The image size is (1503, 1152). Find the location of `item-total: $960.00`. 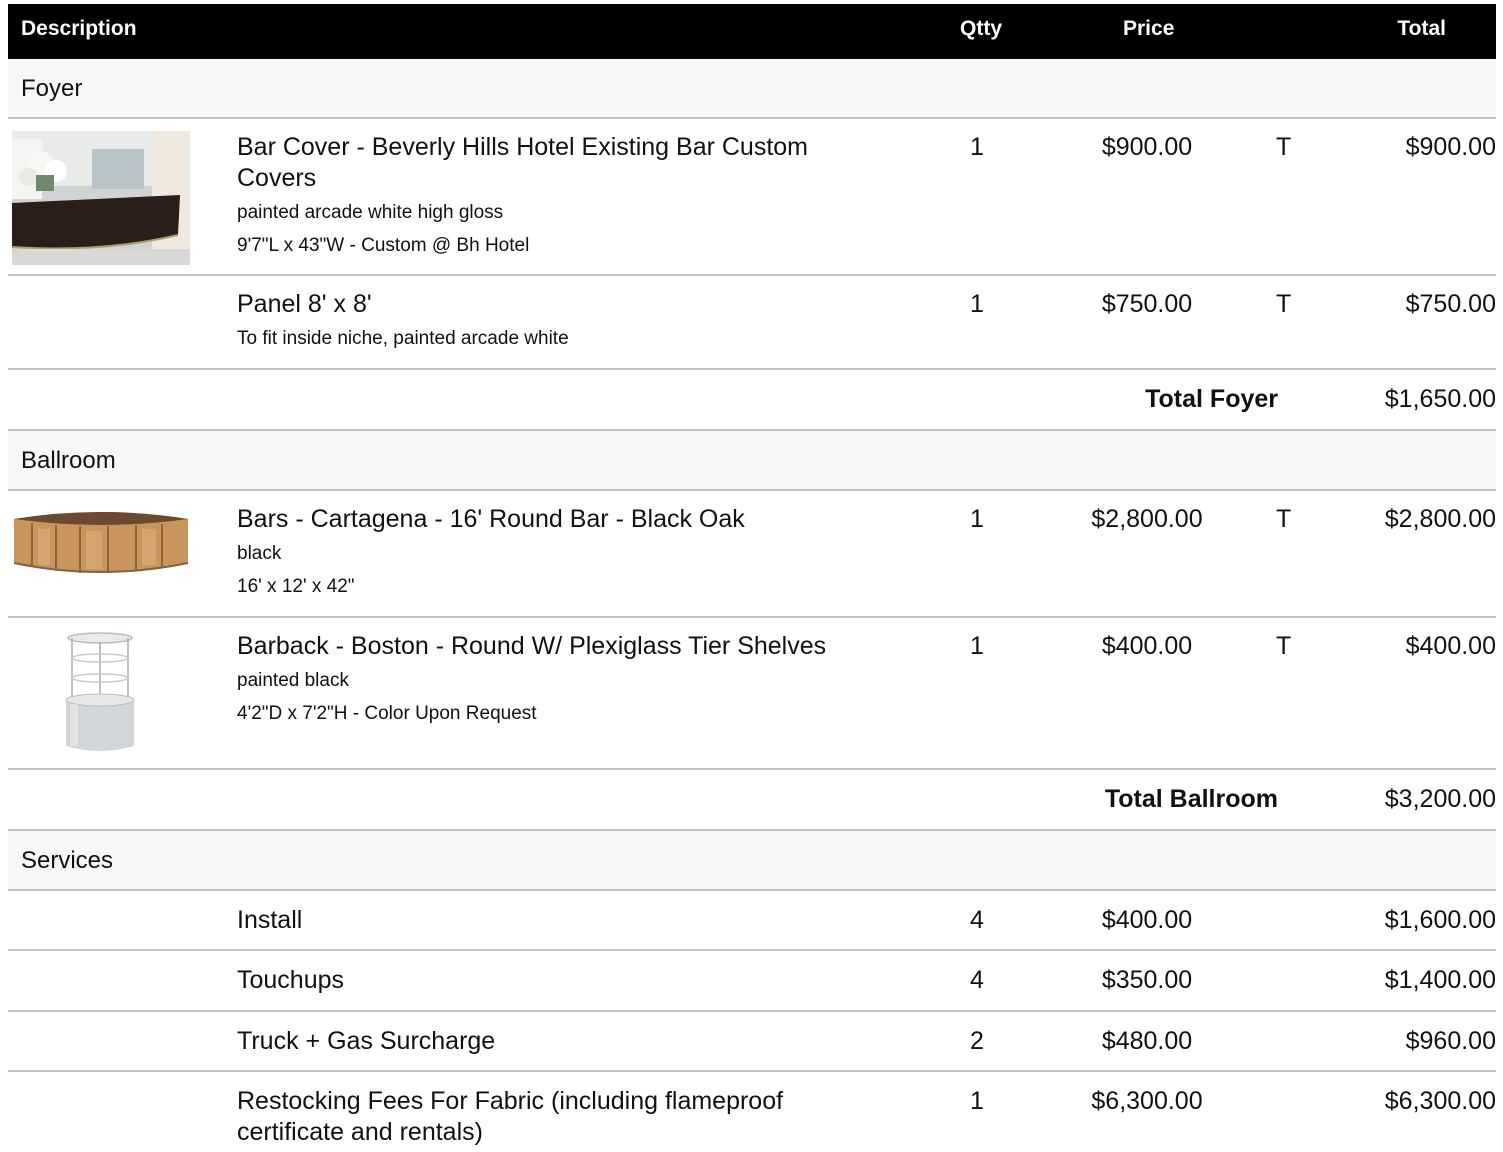

item-total: $960.00 is located at coordinates (1450, 1041).